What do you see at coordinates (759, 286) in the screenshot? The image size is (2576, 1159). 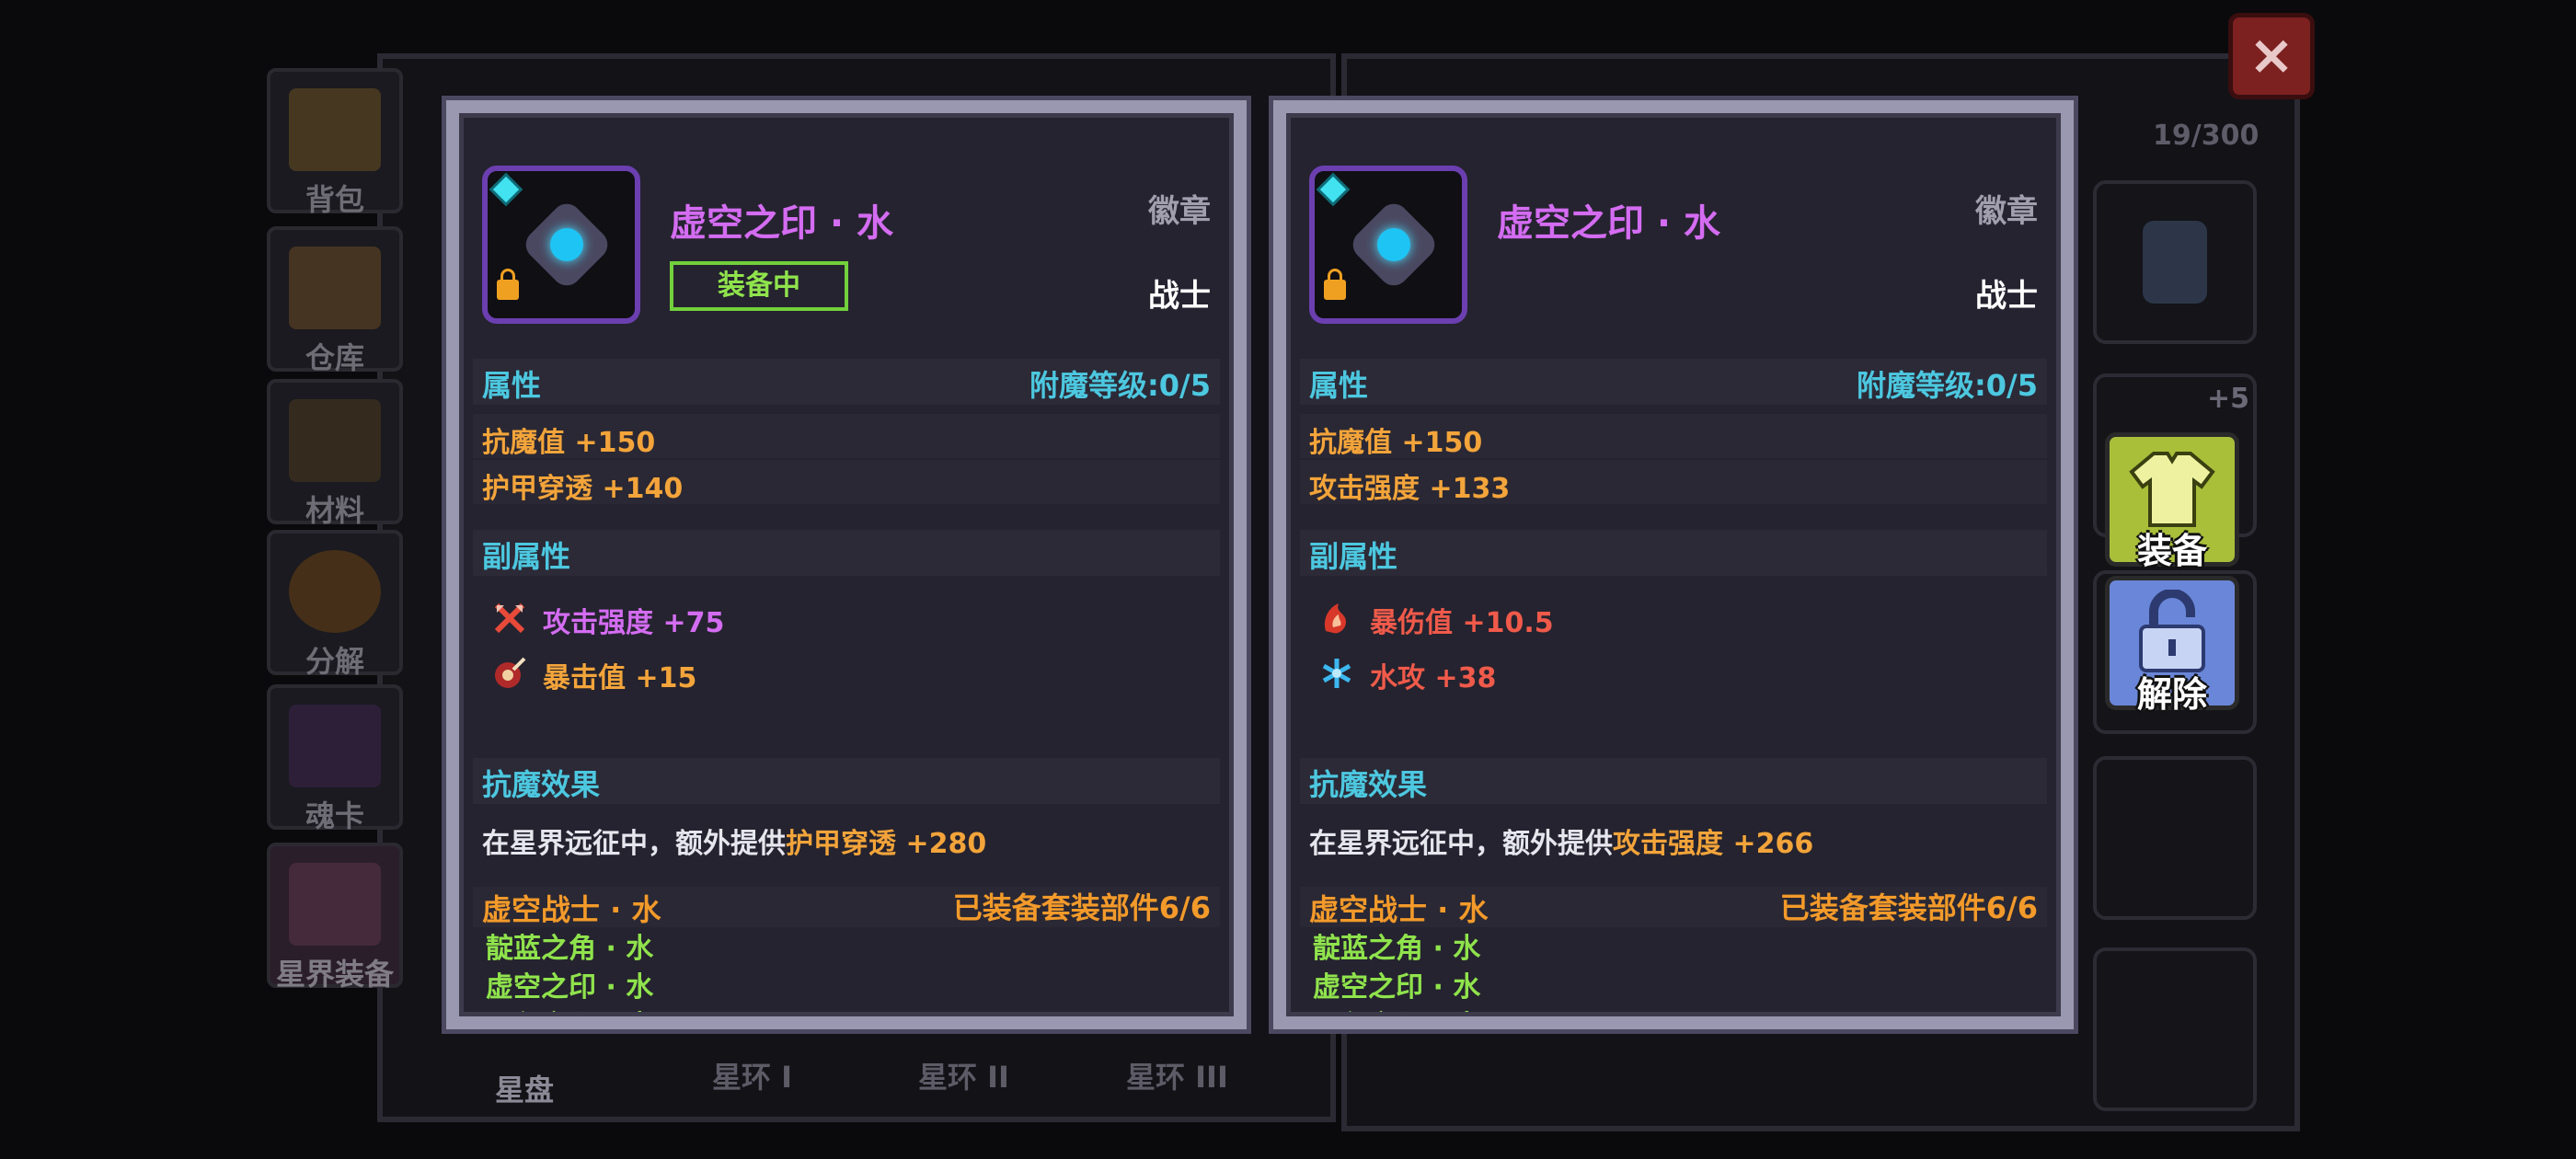 I see `equipped-badge: 装备中` at bounding box center [759, 286].